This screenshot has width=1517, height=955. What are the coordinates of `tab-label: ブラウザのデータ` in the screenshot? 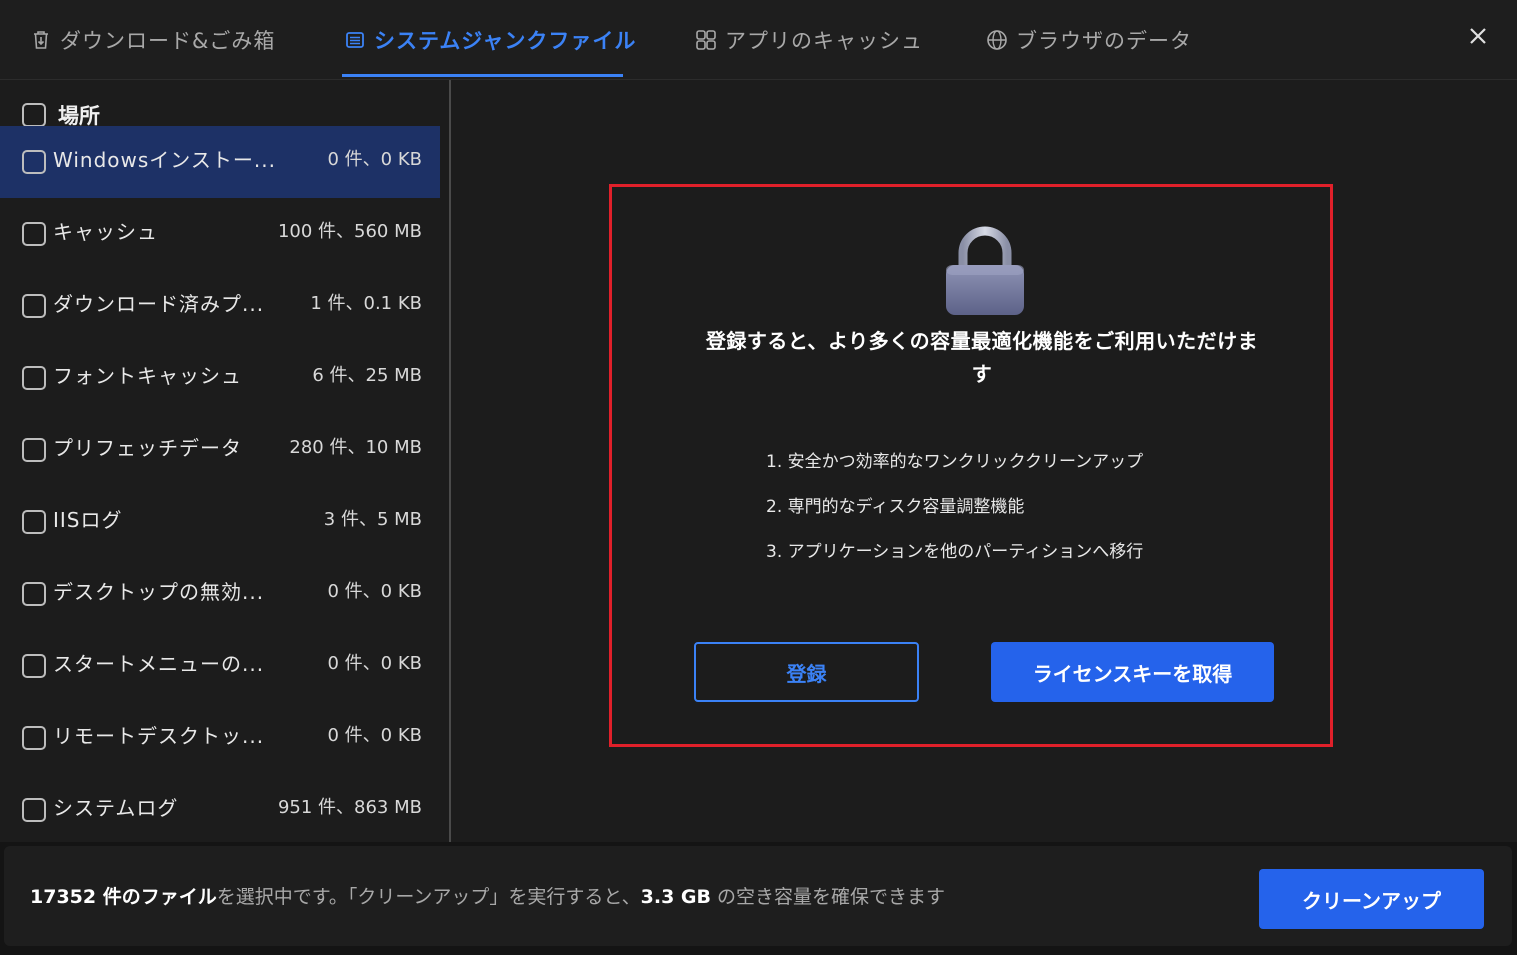 It's located at (1104, 41).